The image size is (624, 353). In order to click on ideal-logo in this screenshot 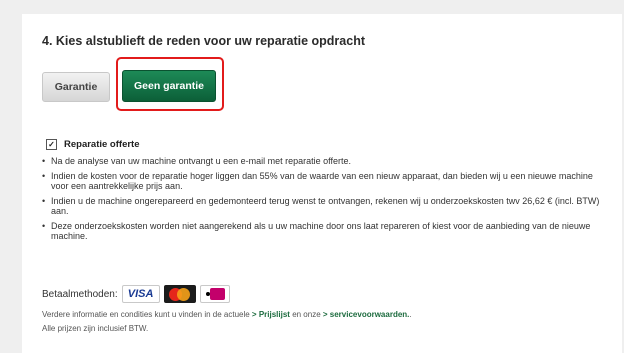, I will do `click(214, 294)`.